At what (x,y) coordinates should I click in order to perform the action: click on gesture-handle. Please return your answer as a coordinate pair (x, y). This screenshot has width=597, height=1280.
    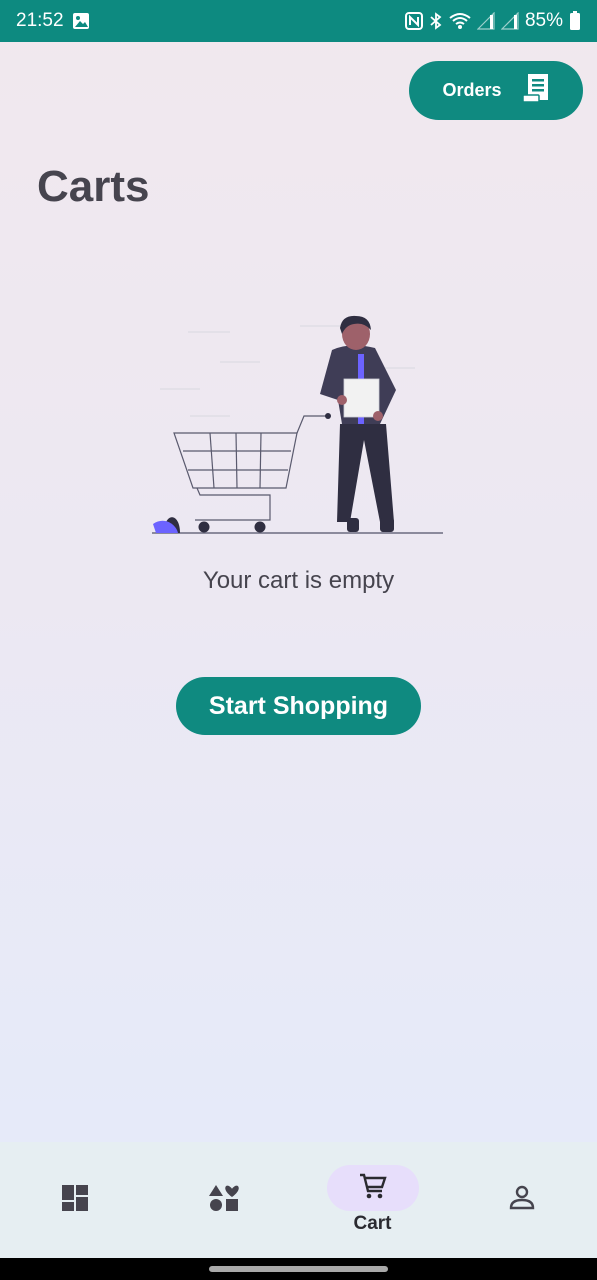
    Looking at the image, I should click on (298, 1269).